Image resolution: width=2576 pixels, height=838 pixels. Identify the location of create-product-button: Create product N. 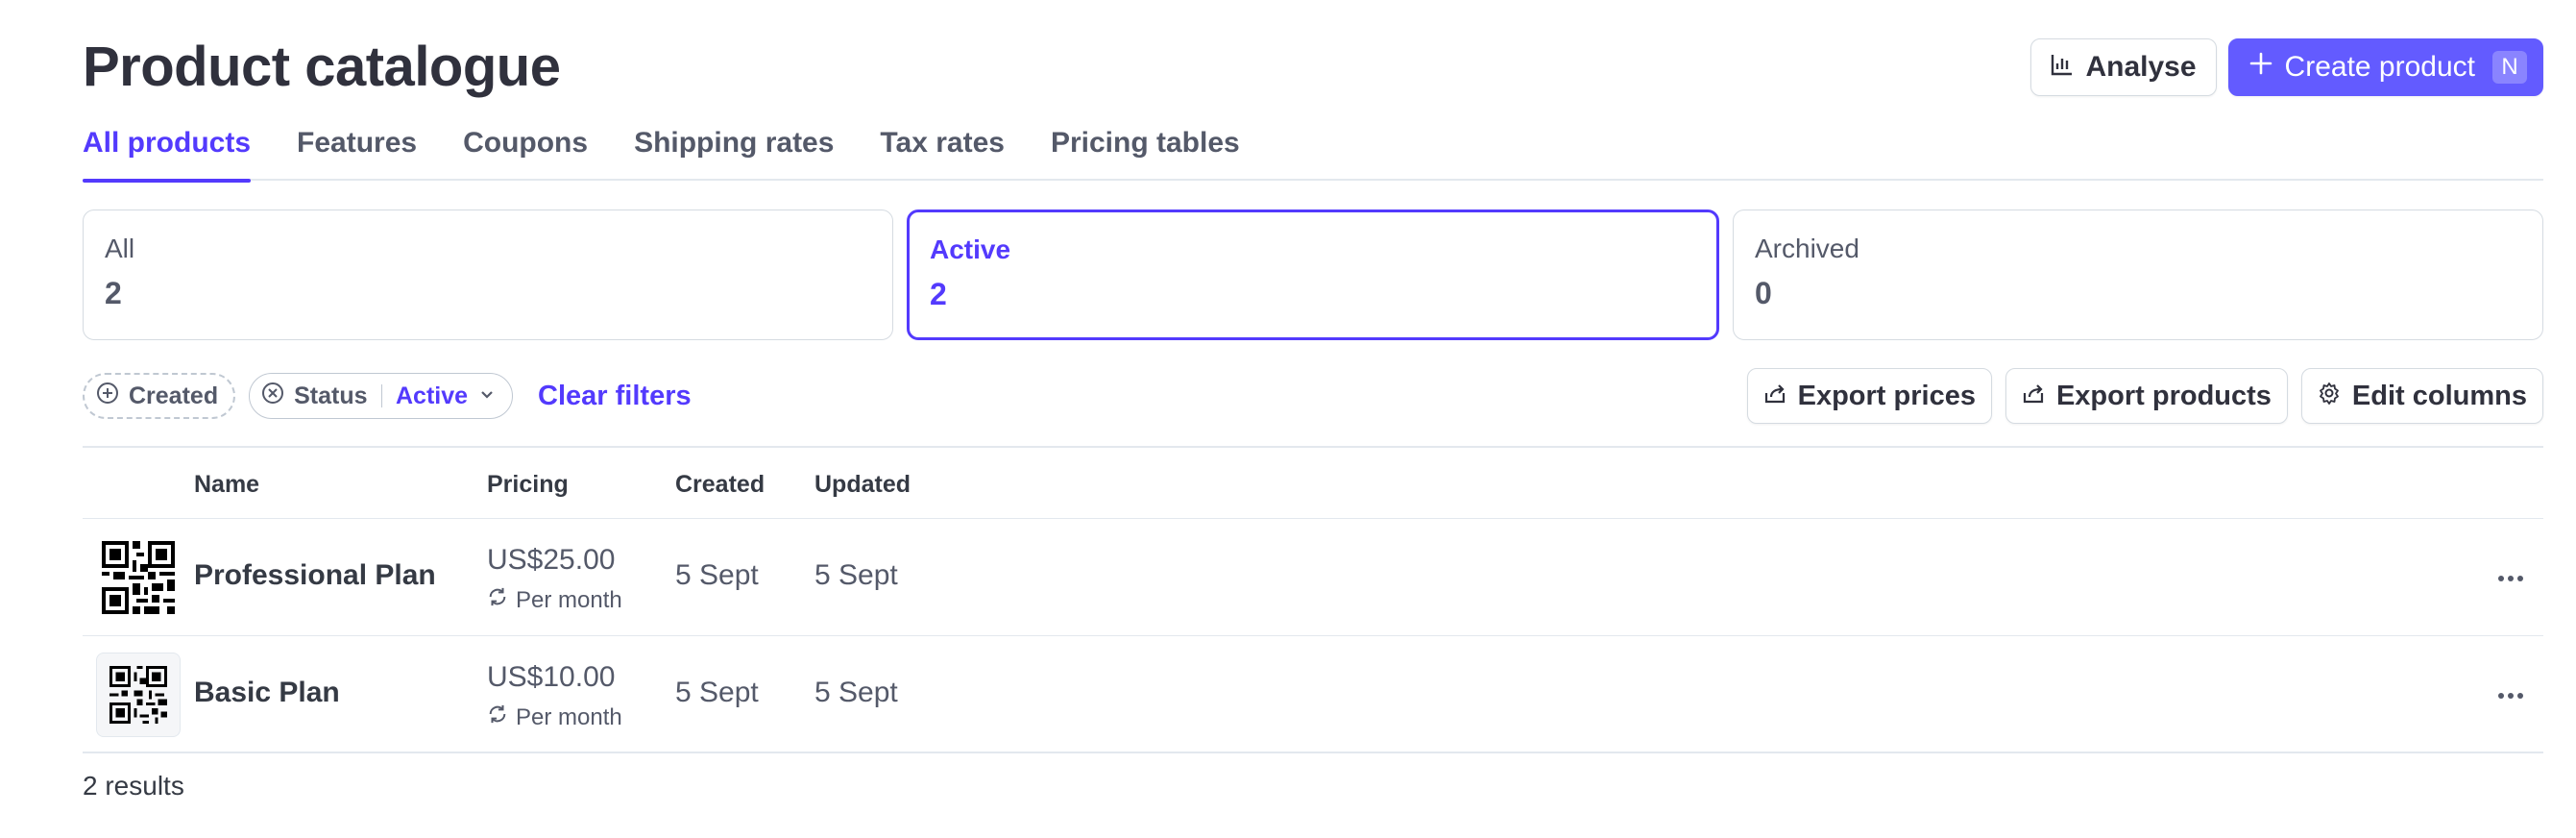
(2385, 67).